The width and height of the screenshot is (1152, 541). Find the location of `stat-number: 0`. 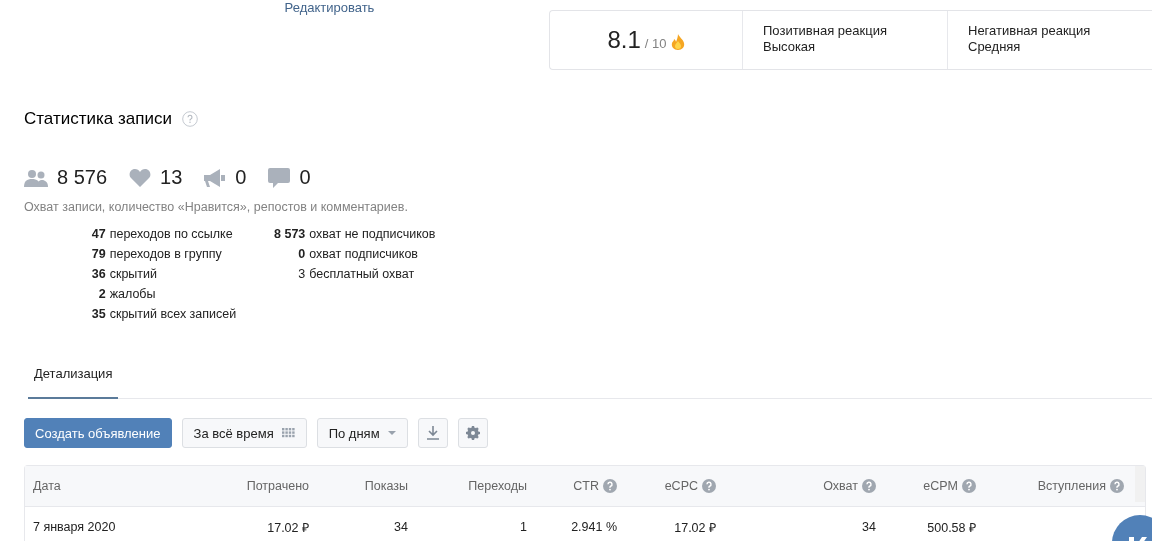

stat-number: 0 is located at coordinates (301, 254).